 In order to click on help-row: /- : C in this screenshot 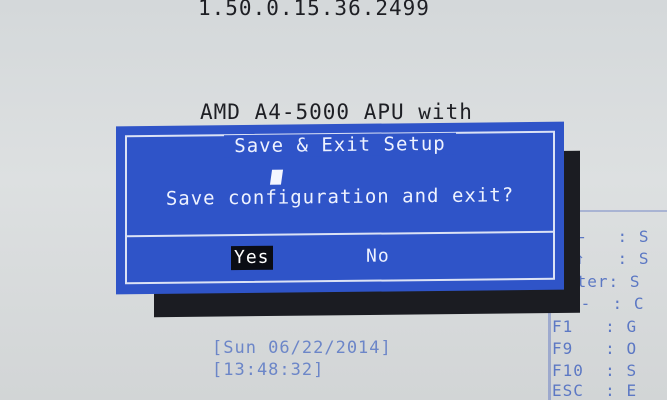, I will do `click(607, 303)`.